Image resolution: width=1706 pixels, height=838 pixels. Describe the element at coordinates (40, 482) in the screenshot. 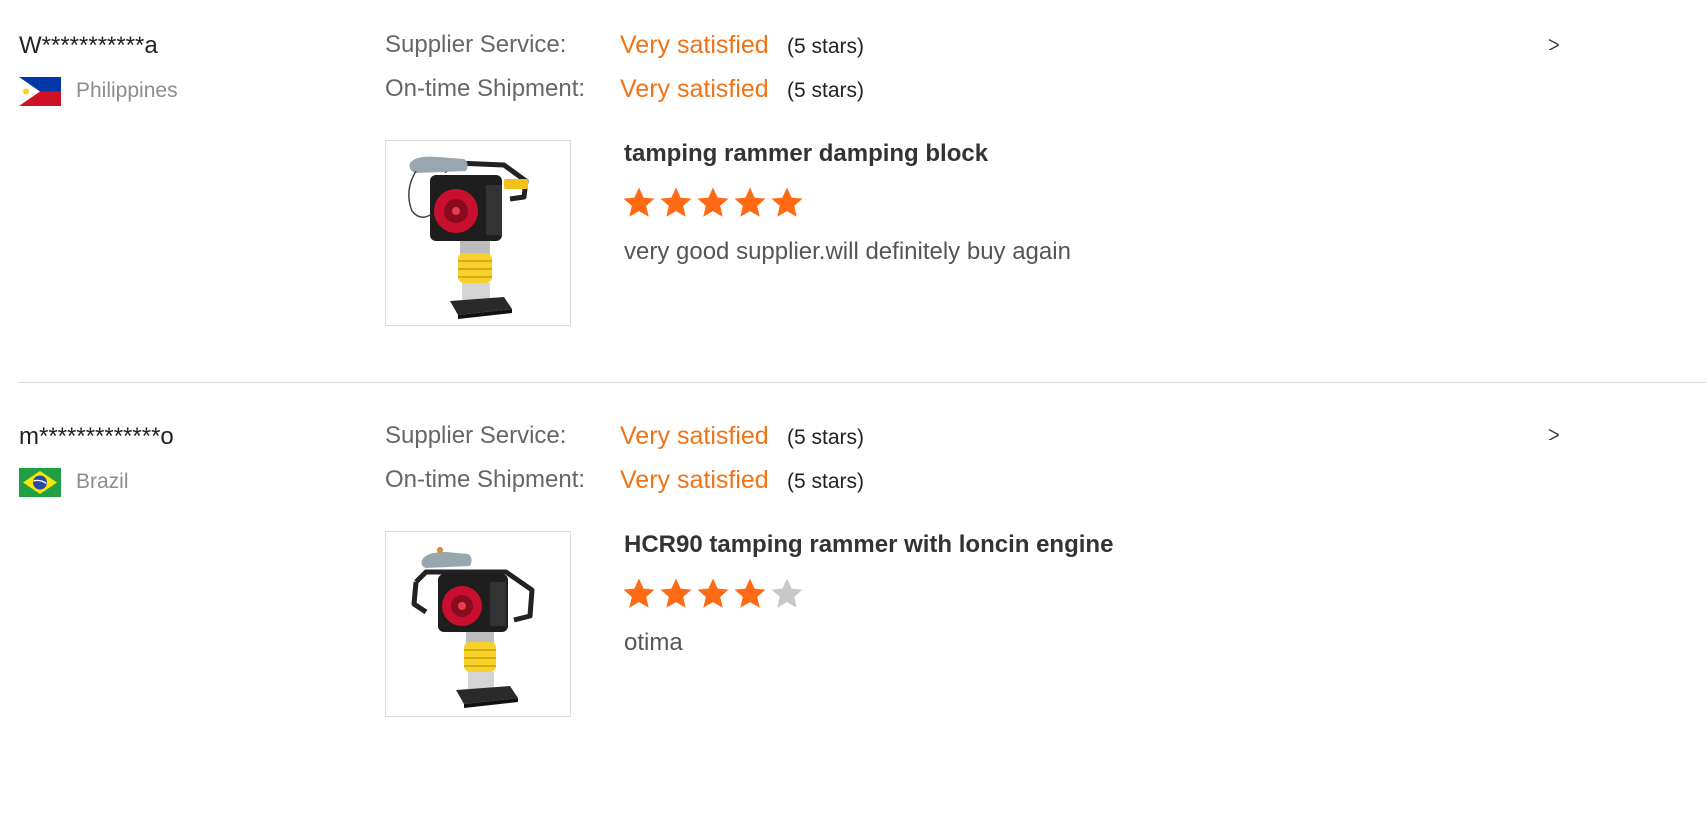

I see `brazil-flag-icon` at that location.